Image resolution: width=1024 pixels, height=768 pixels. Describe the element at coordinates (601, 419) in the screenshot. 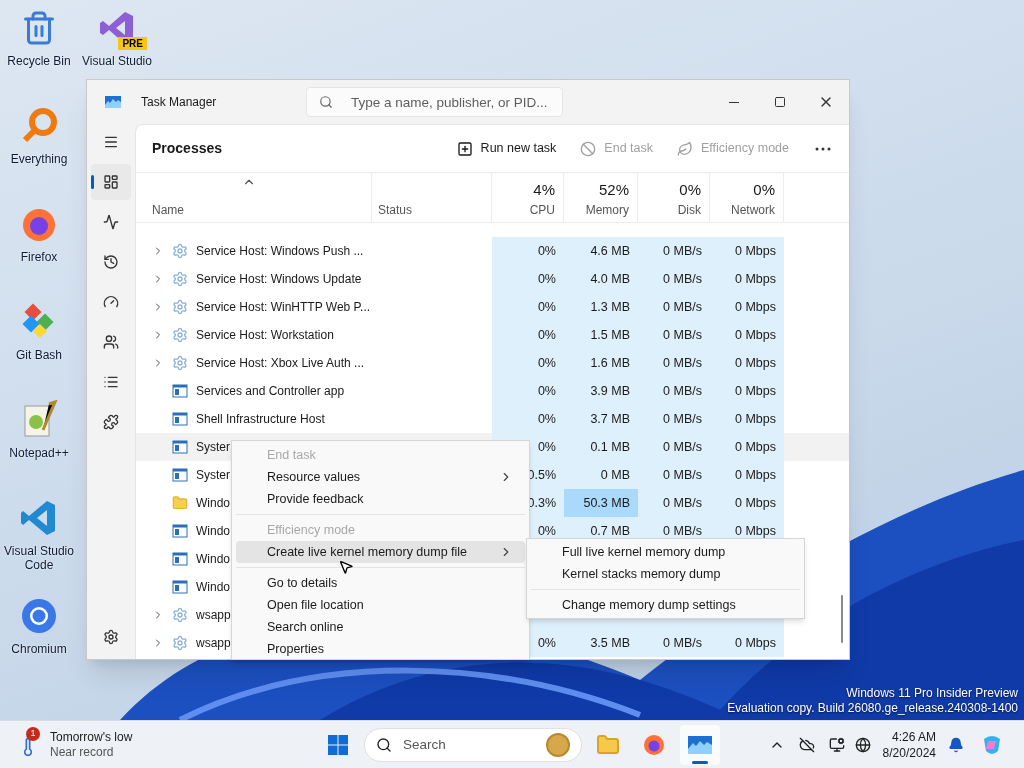

I see `memory-cell: 3.7 MB` at that location.